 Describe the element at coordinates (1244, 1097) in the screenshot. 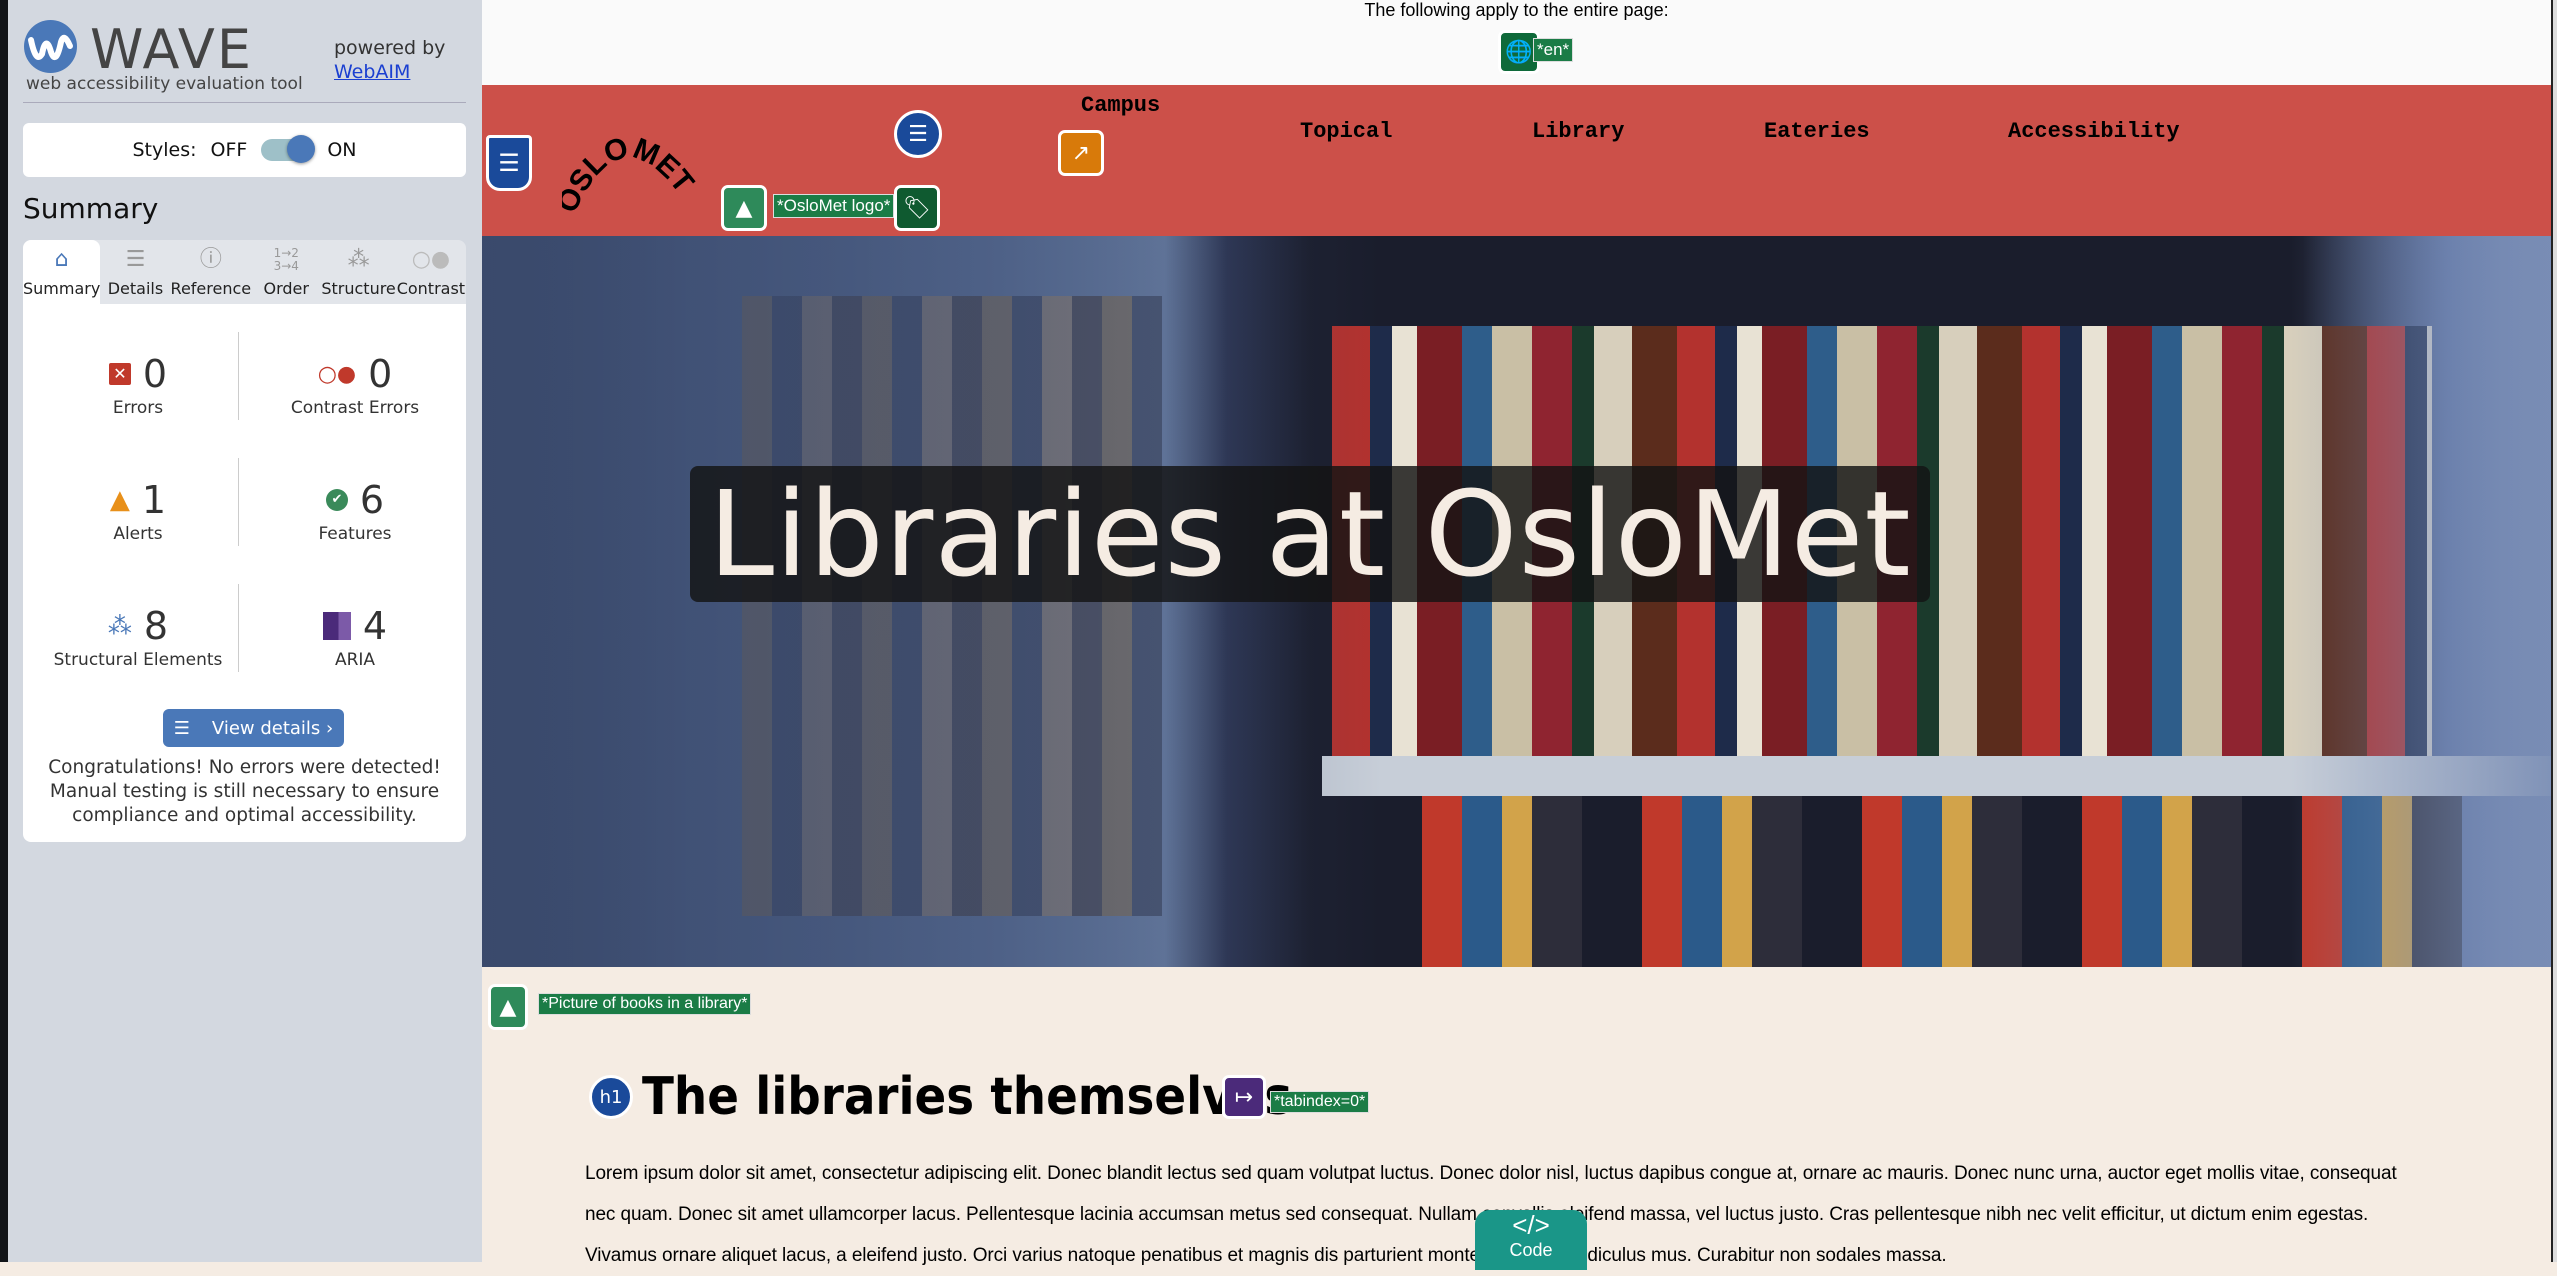

I see `tabindex-icon: ↦` at that location.